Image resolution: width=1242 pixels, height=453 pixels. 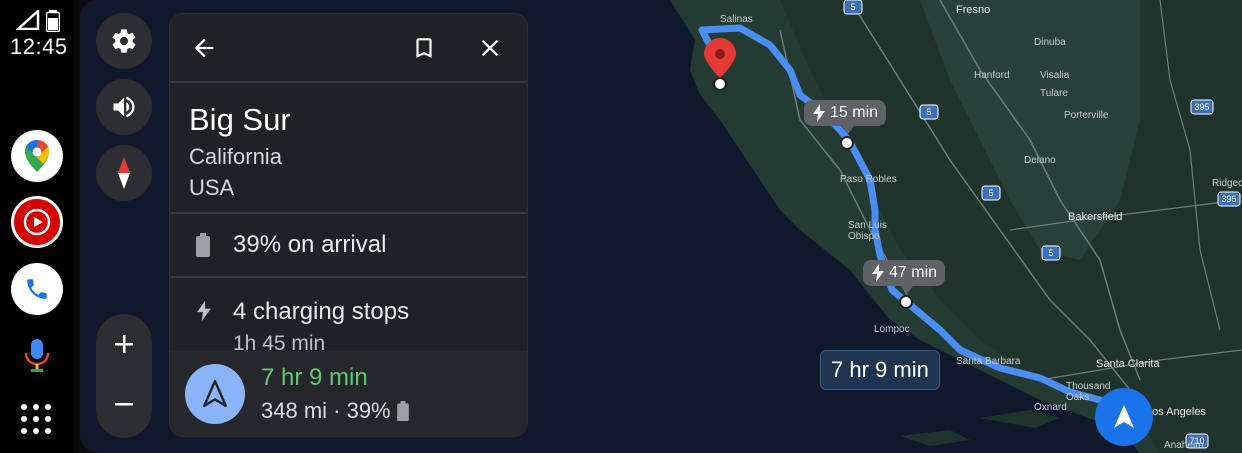 I want to click on distance-battery: 348 mi · 39%, so click(x=335, y=411).